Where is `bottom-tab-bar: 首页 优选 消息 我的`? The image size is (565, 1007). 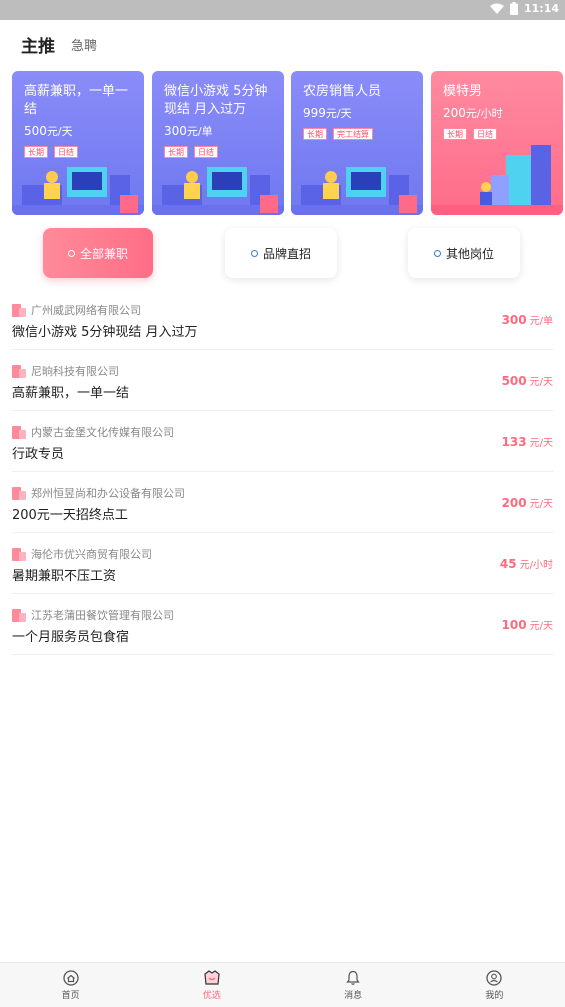 bottom-tab-bar: 首页 优选 消息 我的 is located at coordinates (282, 984).